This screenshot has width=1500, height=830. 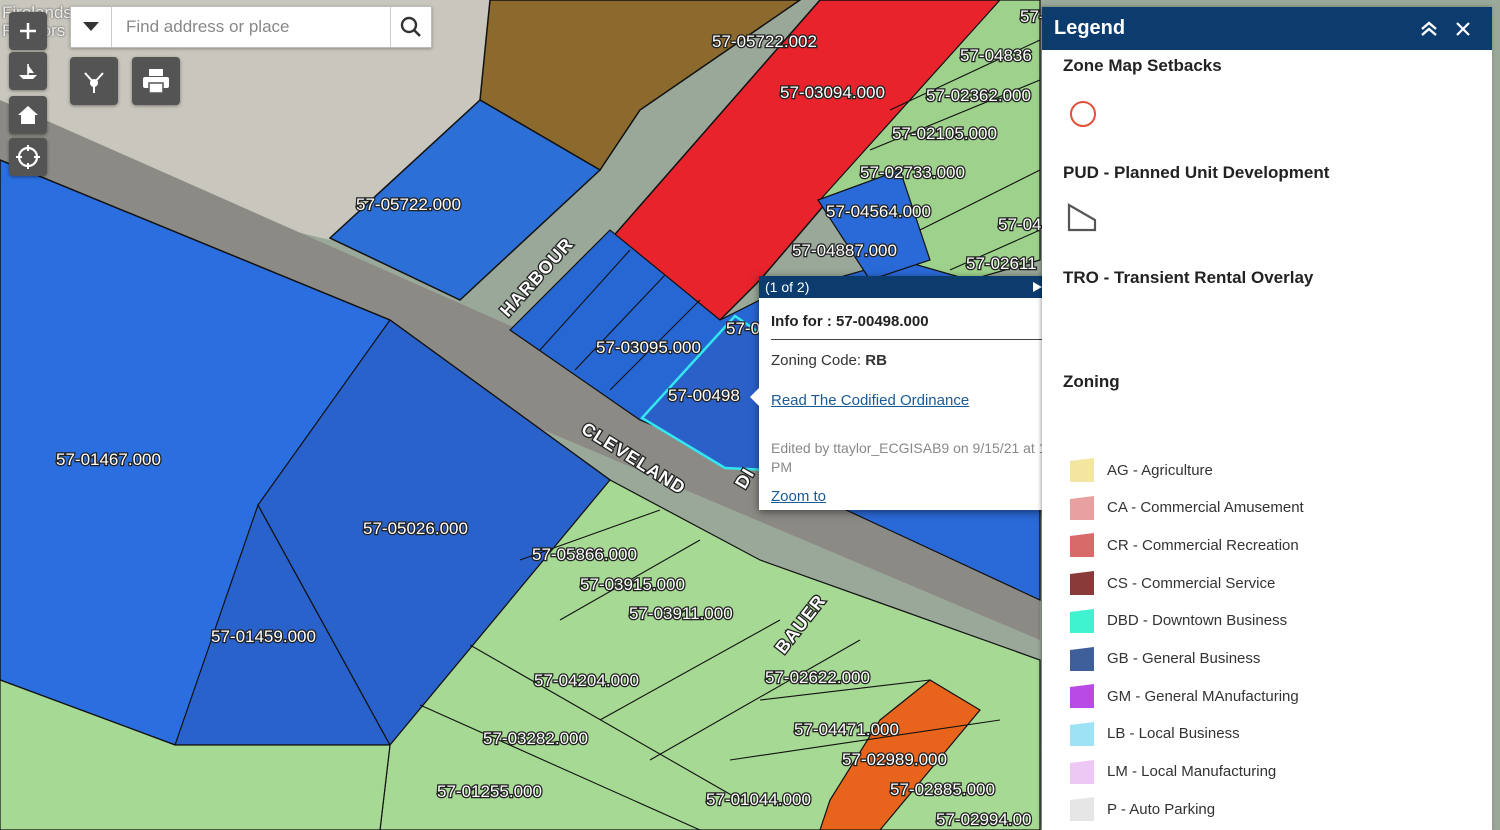 I want to click on home-icon, so click(x=28, y=115).